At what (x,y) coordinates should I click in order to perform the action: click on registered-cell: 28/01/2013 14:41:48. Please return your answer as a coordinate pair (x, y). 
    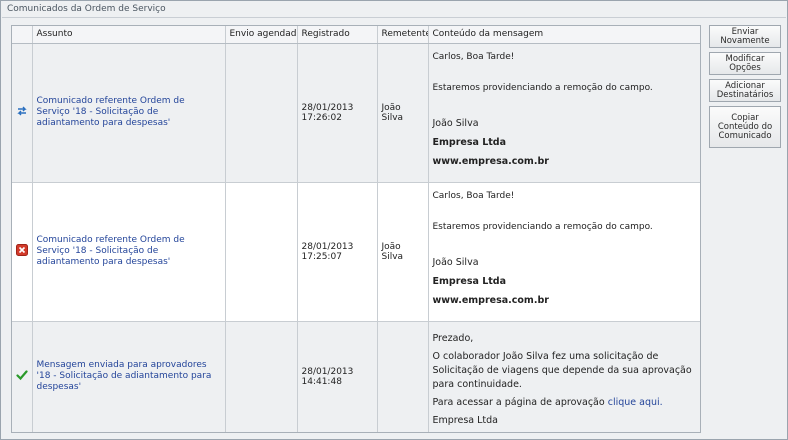
    Looking at the image, I should click on (337, 376).